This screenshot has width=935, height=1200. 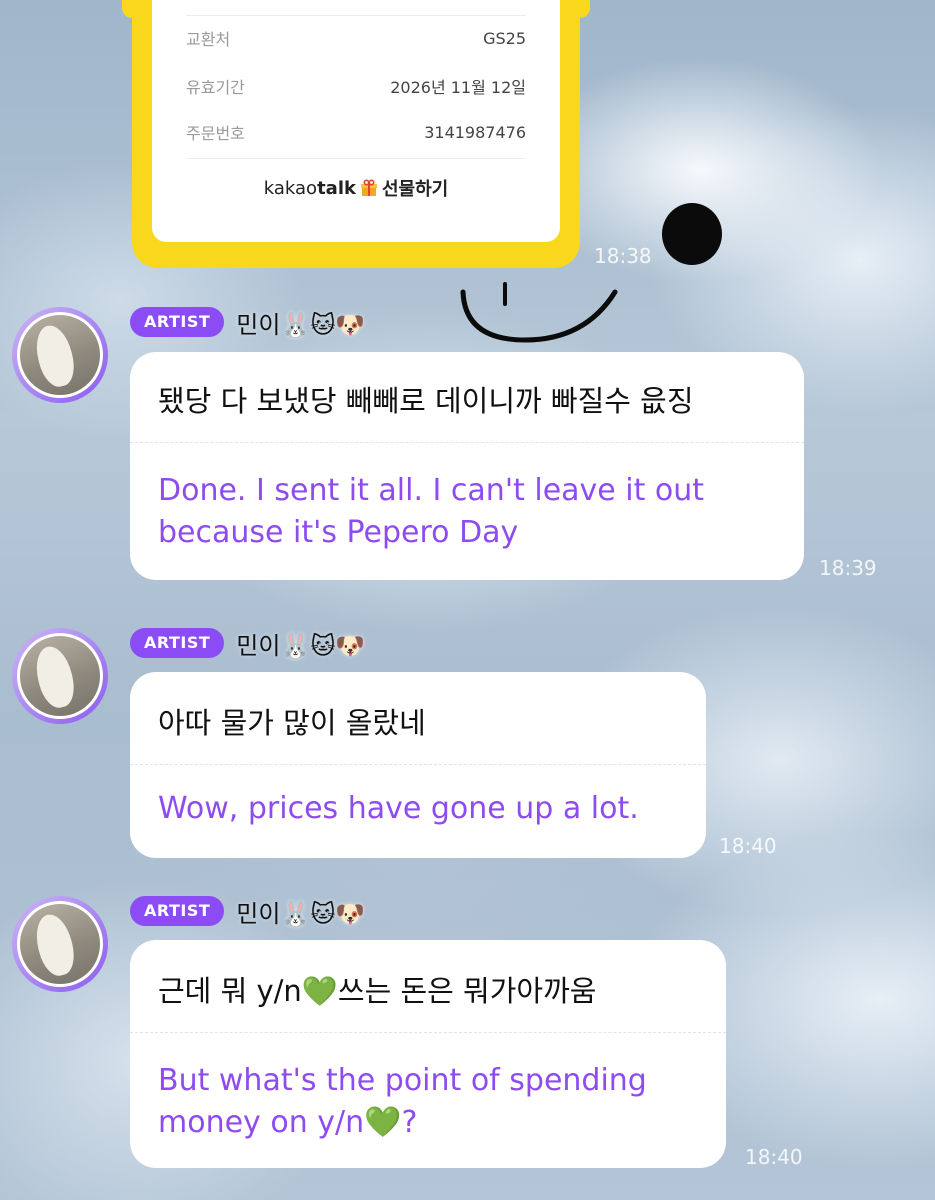 What do you see at coordinates (208, 39) in the screenshot?
I see `gift-row-label: 교환처` at bounding box center [208, 39].